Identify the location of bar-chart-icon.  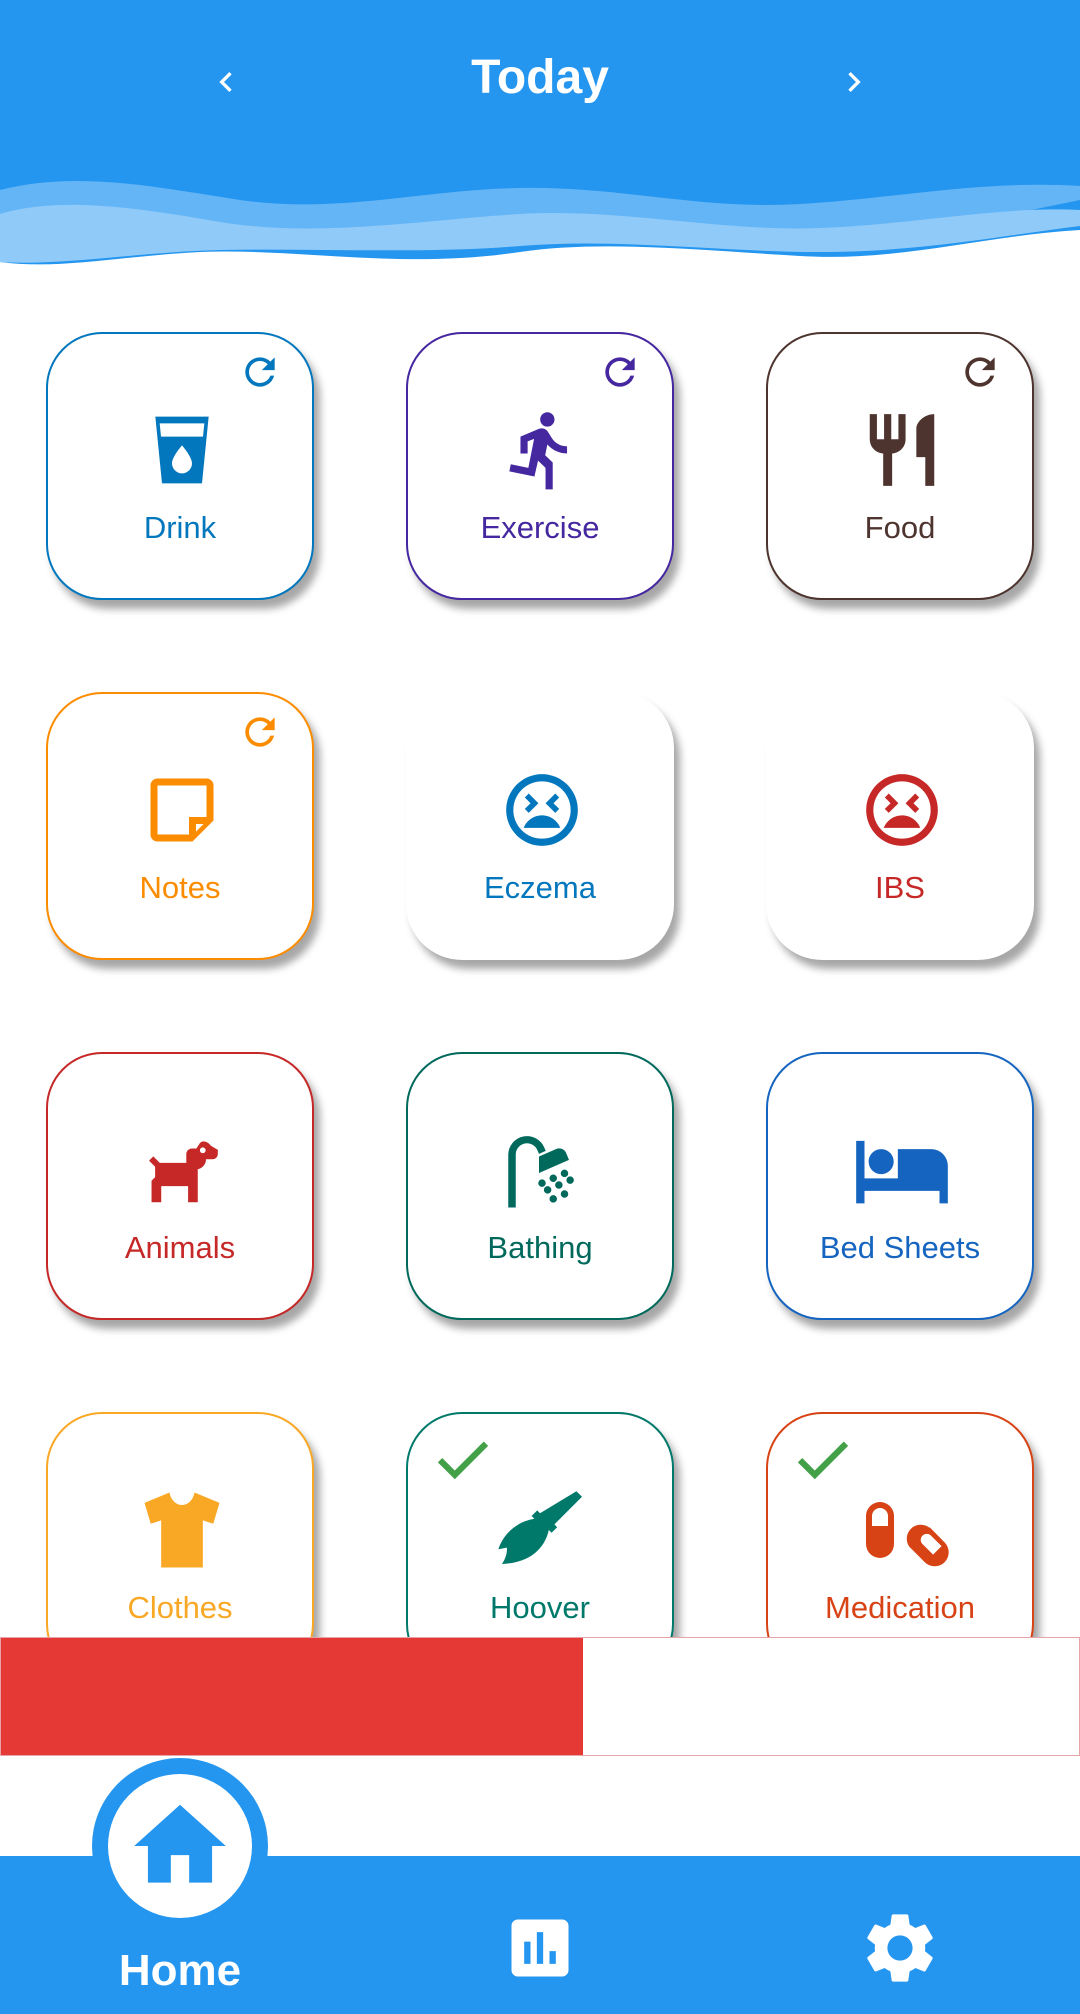
(540, 1948).